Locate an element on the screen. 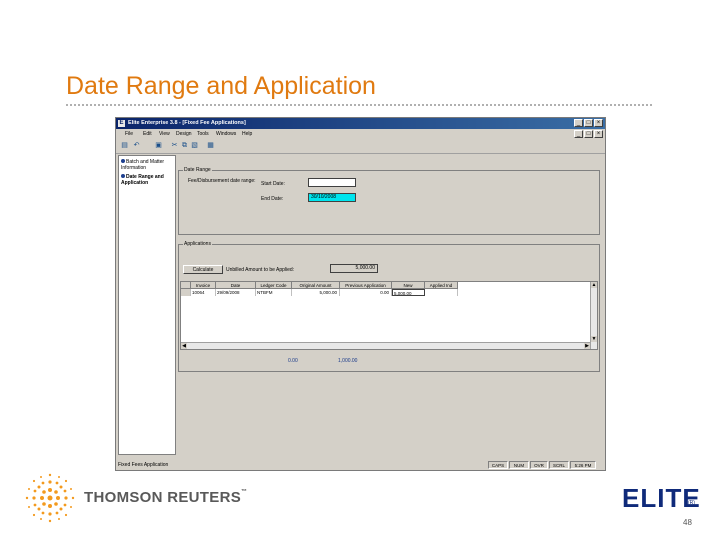 The width and height of the screenshot is (720, 540). scroll-right-icon: ▶ is located at coordinates (587, 346).